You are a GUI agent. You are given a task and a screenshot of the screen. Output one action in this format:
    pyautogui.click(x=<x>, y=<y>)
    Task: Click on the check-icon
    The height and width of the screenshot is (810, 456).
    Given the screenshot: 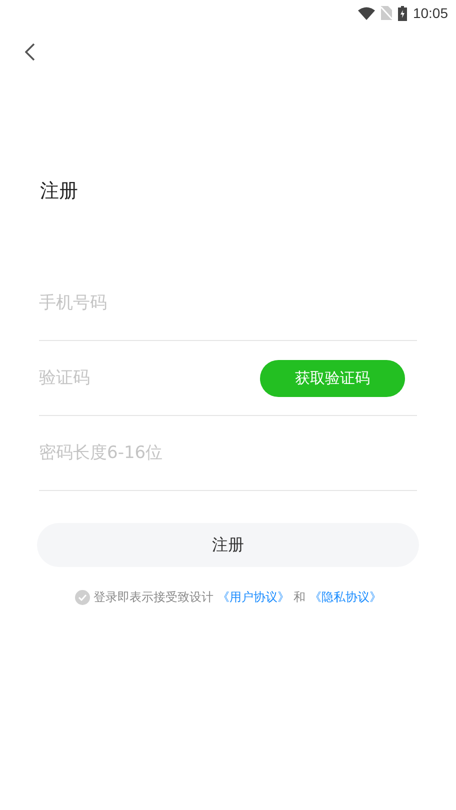 What is the action you would take?
    pyautogui.click(x=82, y=597)
    